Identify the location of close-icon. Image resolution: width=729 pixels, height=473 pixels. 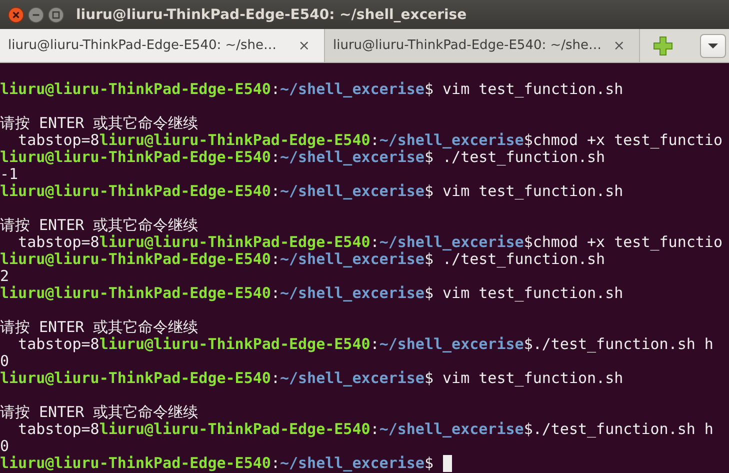
(16, 14).